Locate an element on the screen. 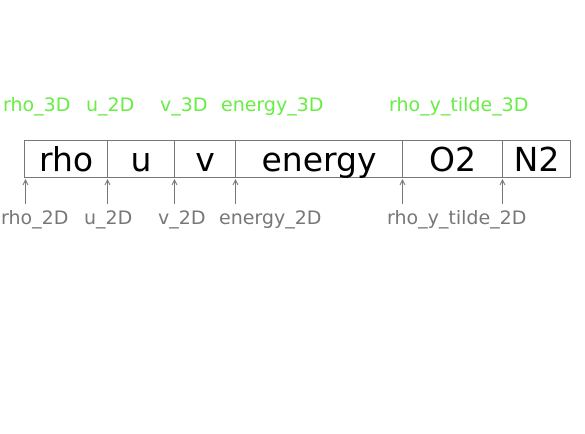  arrow-rho-y-tilde-2d is located at coordinates (402, 191).